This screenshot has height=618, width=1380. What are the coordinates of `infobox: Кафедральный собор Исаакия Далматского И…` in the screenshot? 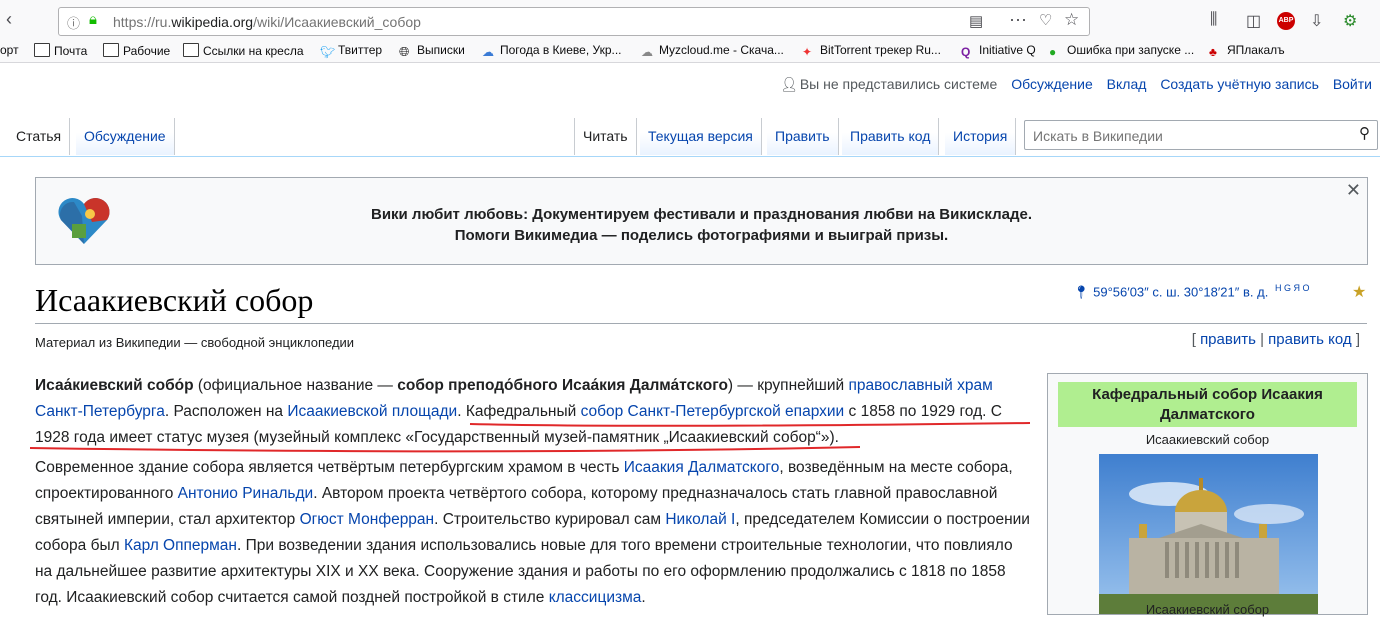 It's located at (1207, 495).